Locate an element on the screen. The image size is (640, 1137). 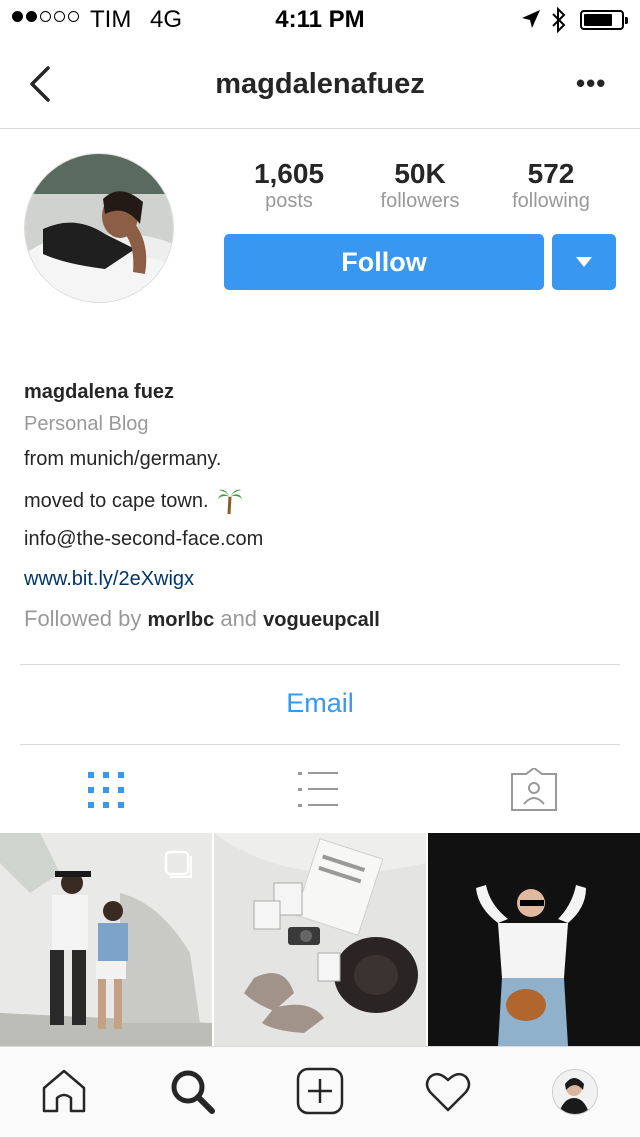
battery-icon is located at coordinates (604, 20).